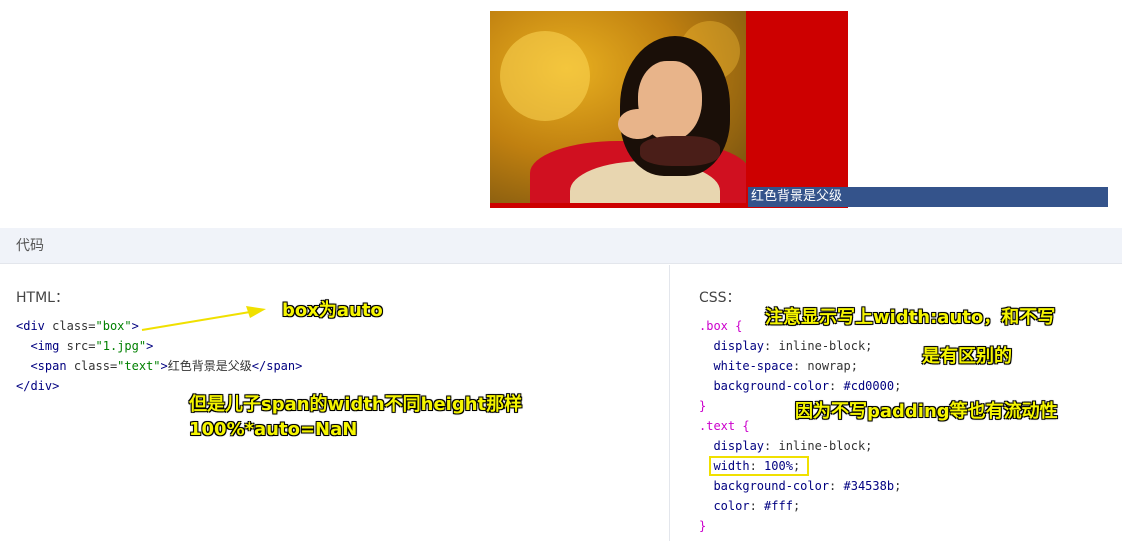 The image size is (1122, 541). I want to click on annotation-box-auto: box为auto, so click(332, 310).